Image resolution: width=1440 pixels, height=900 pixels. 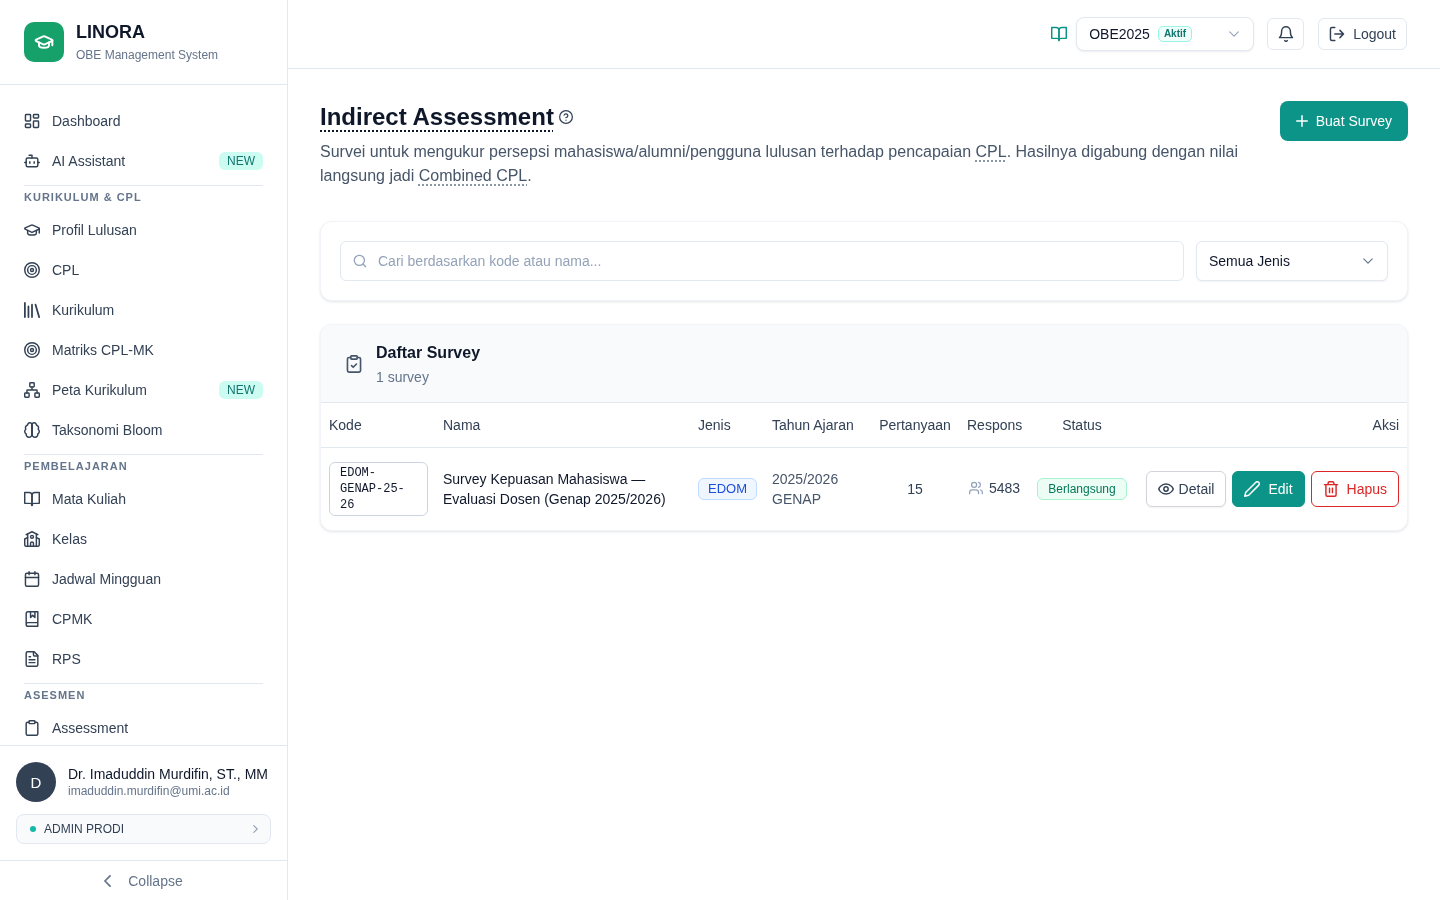 What do you see at coordinates (143, 161) in the screenshot?
I see `nav-item: AI Assistant NEW` at bounding box center [143, 161].